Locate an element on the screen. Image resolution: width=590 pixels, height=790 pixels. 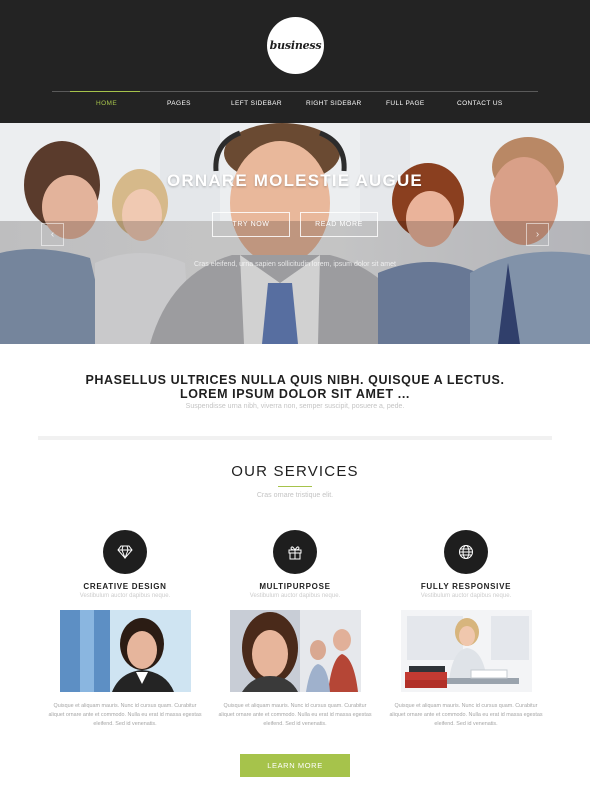
service-title: FULLY RESPONSIVE is located at coordinates (466, 586).